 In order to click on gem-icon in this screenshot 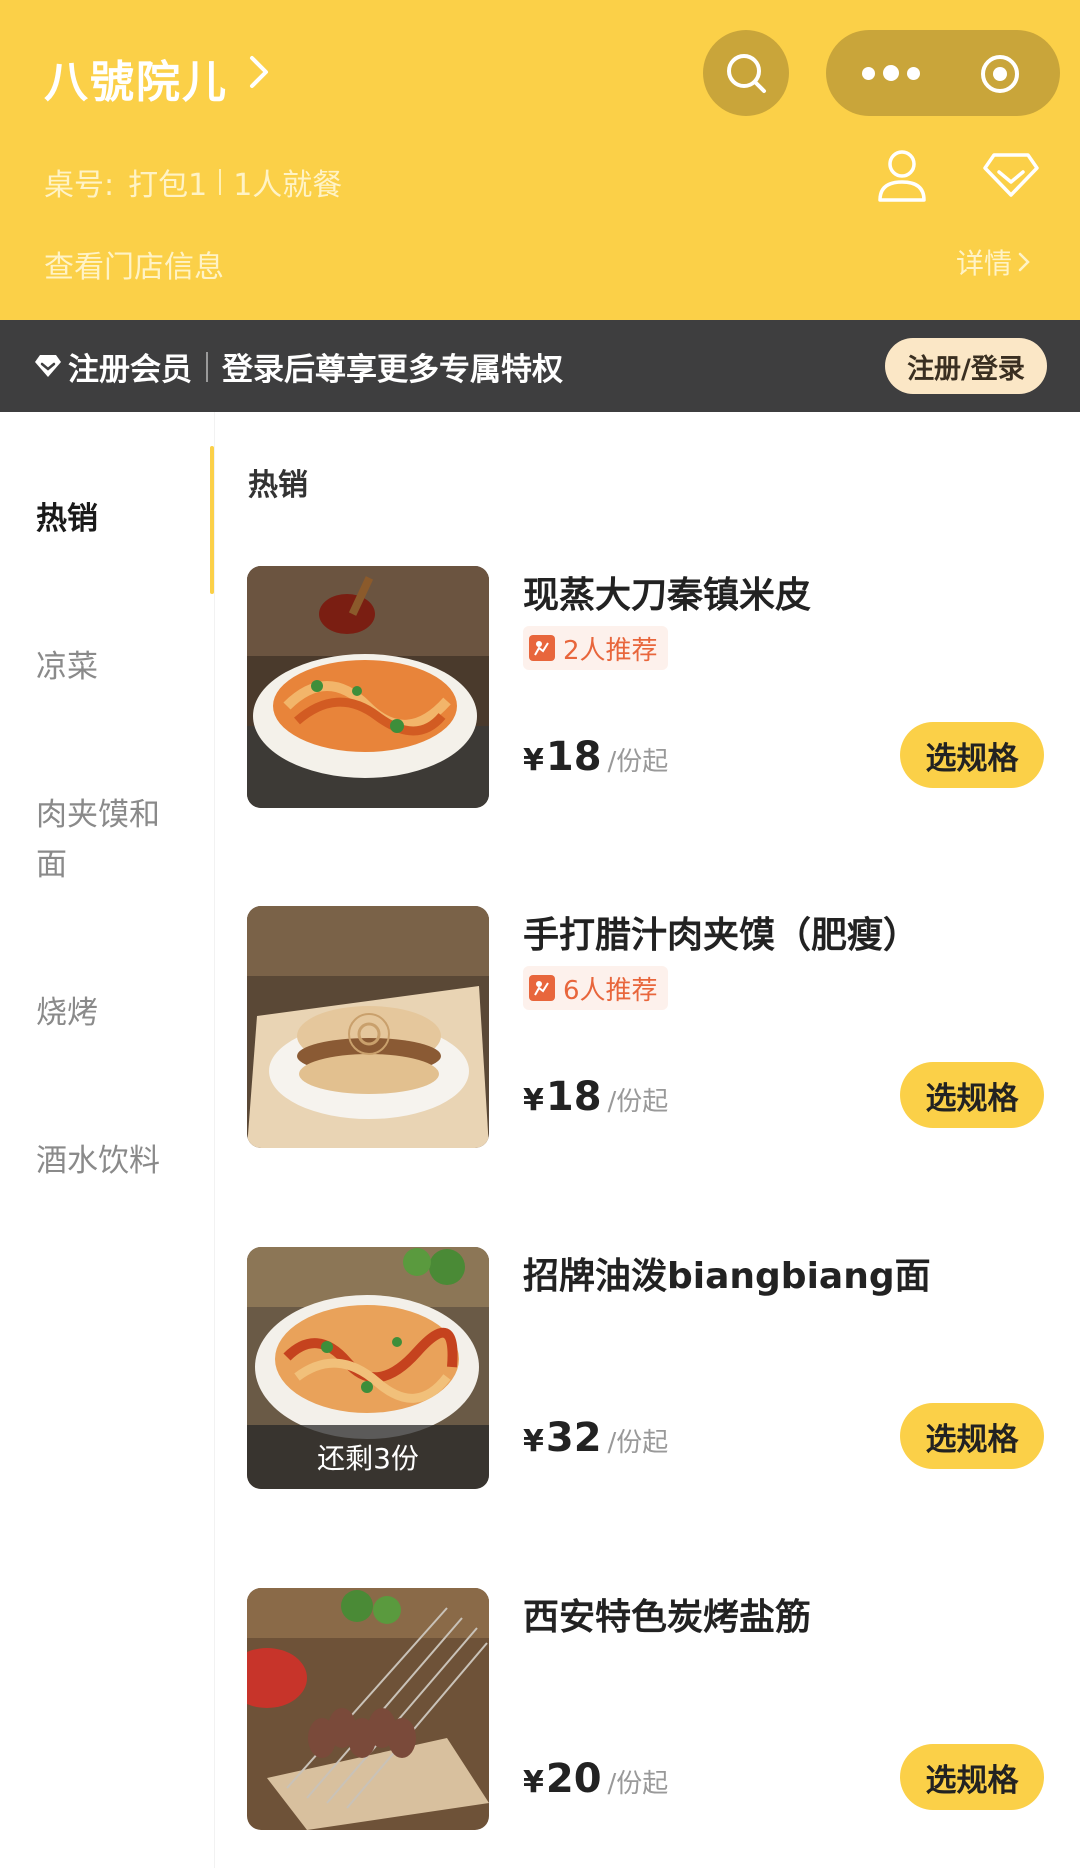, I will do `click(48, 366)`.